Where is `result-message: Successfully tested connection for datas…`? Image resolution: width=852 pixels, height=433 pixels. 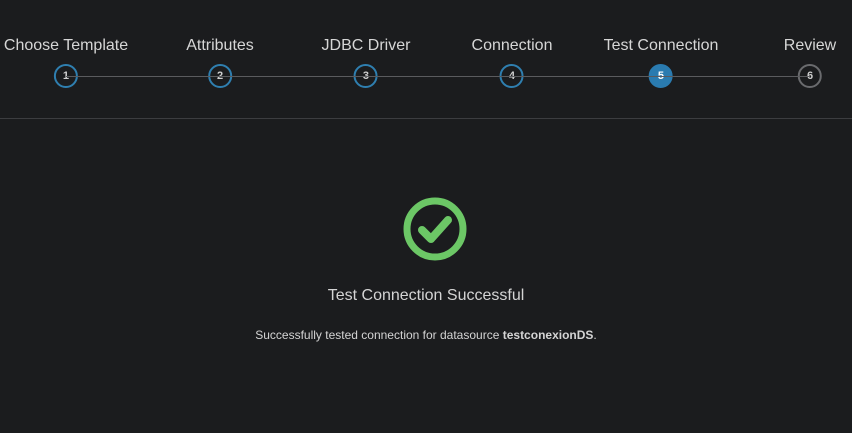 result-message: Successfully tested connection for datas… is located at coordinates (426, 335).